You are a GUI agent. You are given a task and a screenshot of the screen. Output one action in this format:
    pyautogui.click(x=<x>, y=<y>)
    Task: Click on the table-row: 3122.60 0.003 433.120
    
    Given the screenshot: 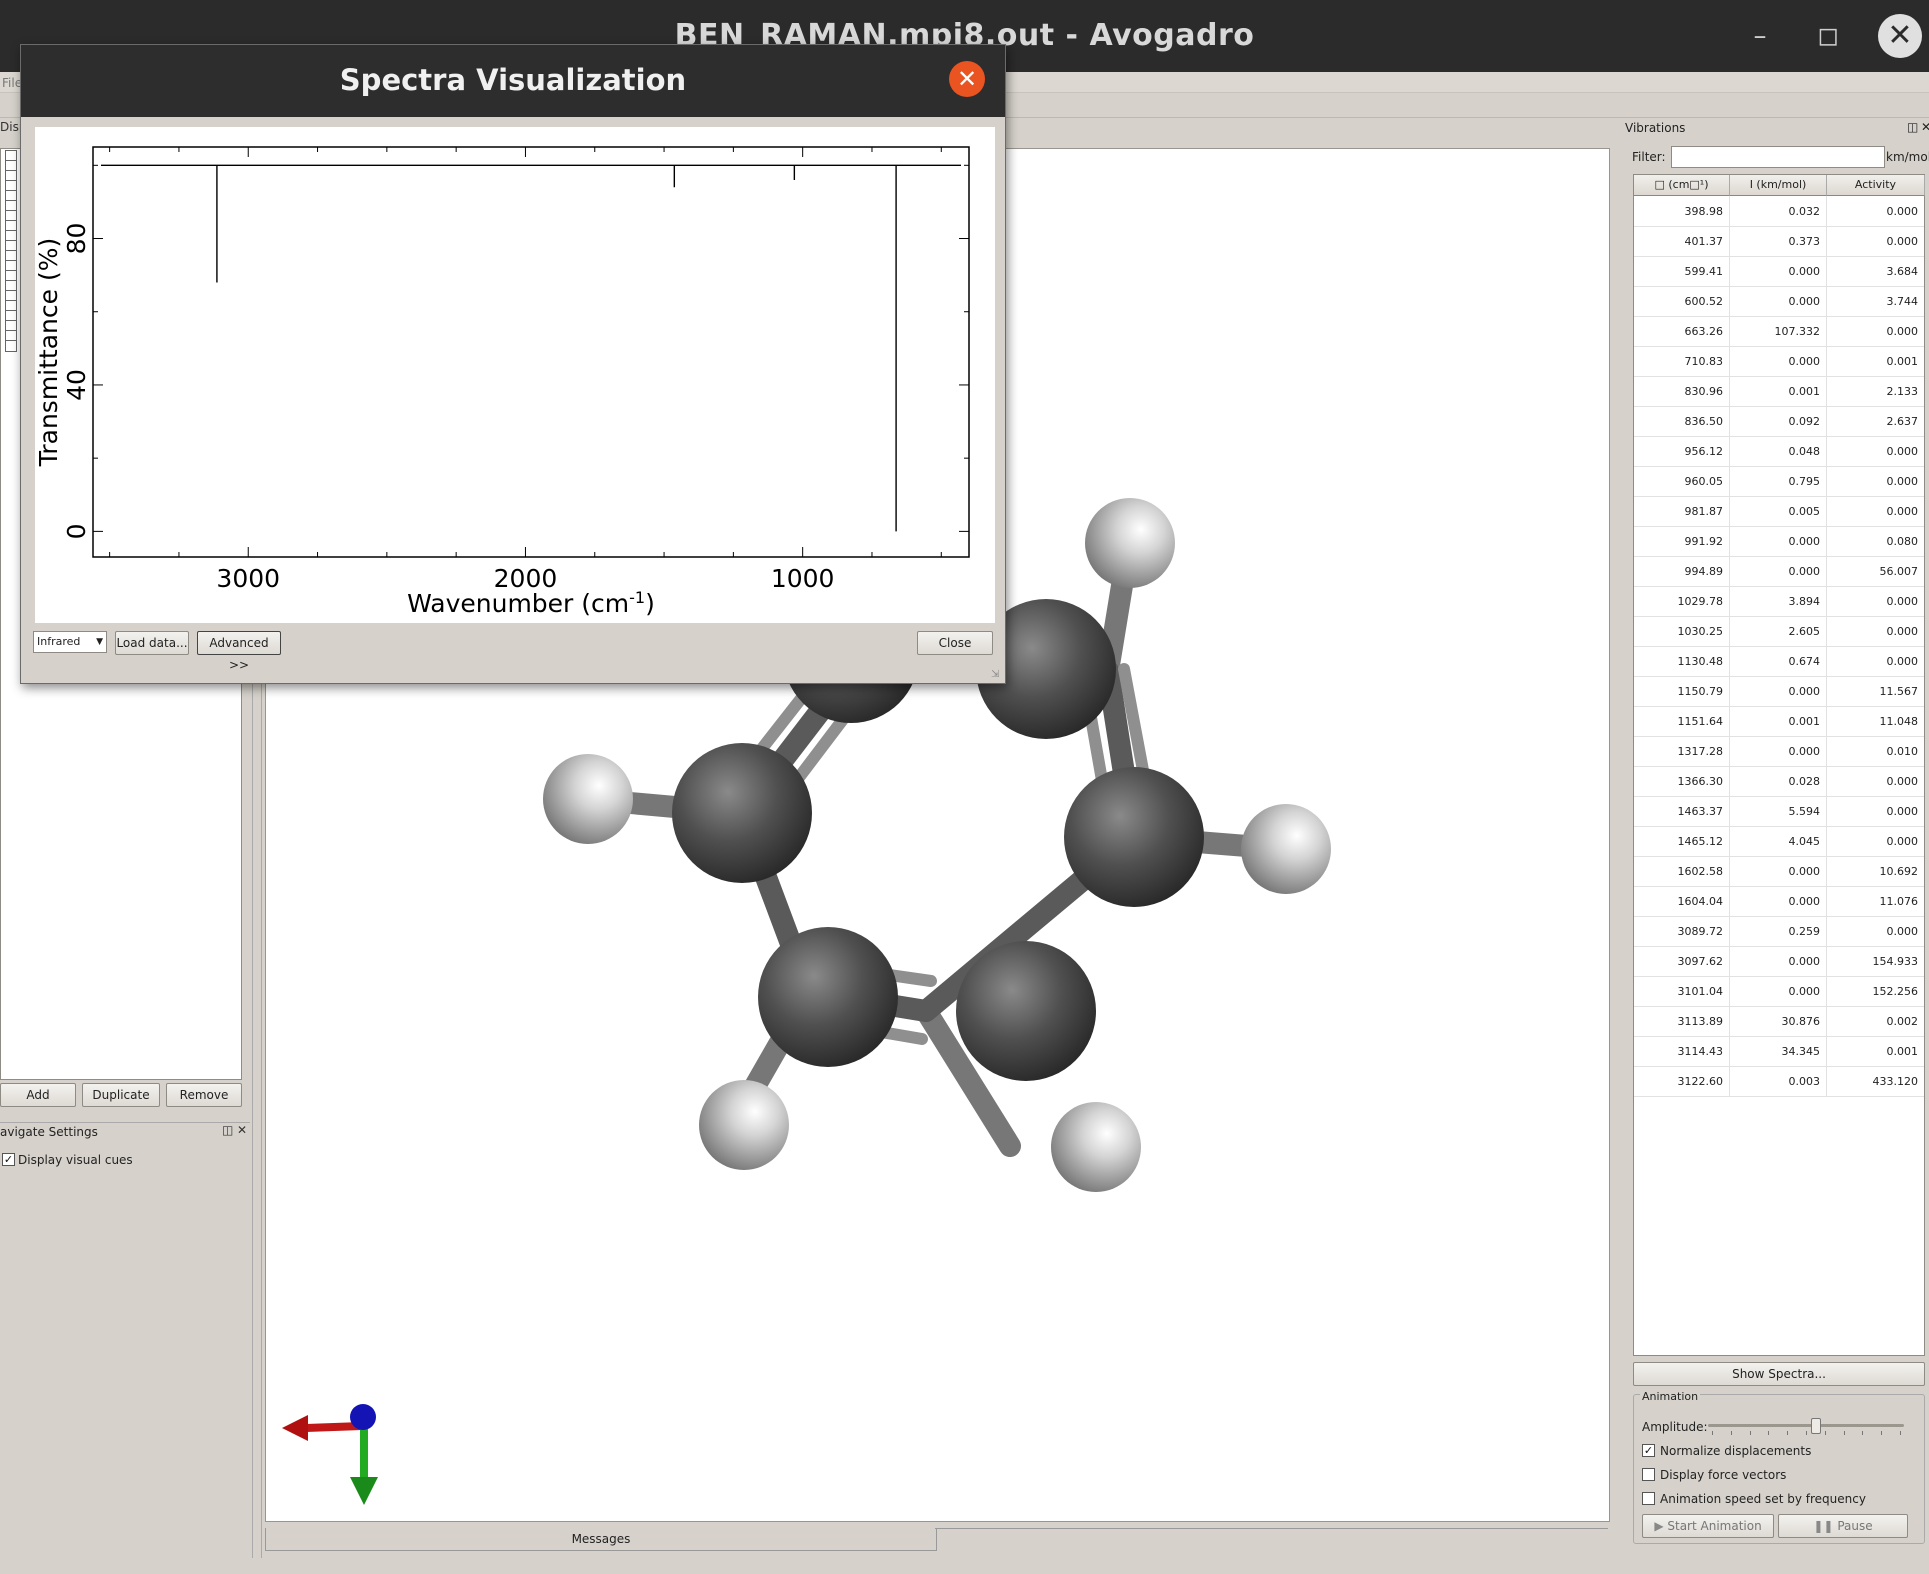 What is the action you would take?
    pyautogui.click(x=1779, y=1081)
    